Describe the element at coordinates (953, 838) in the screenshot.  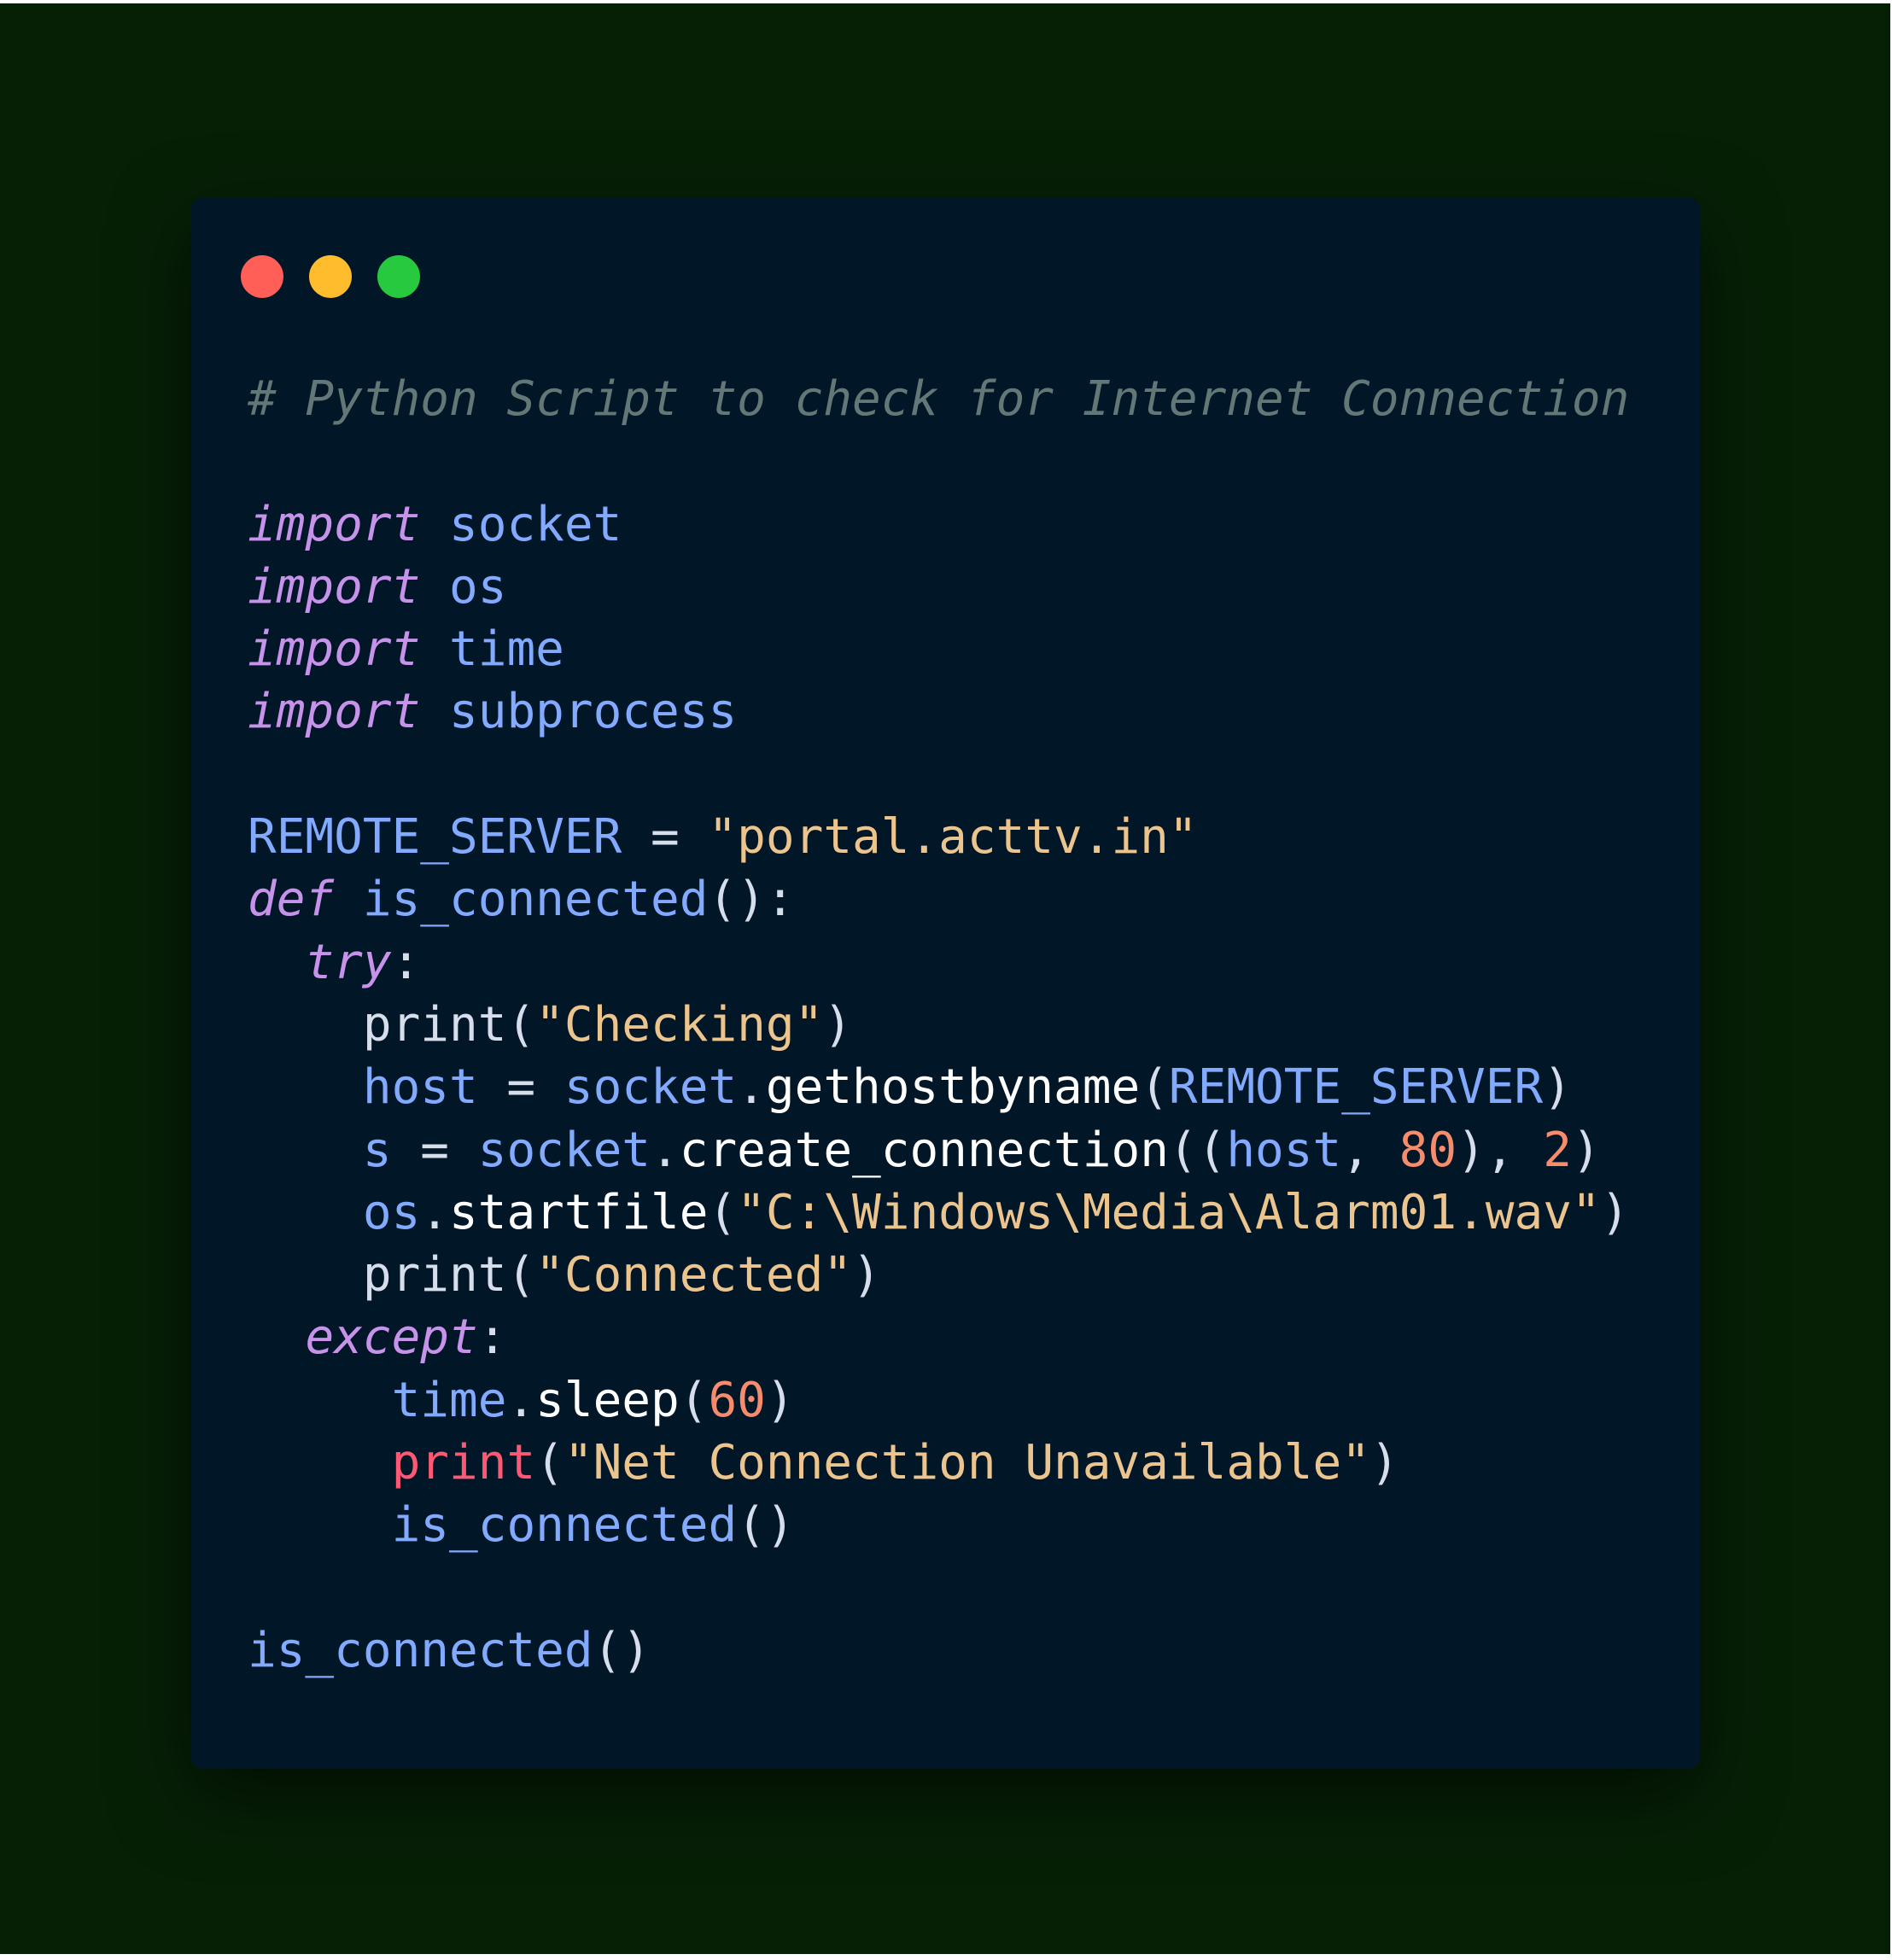
I see `code-token: "portal.acttv.in"` at that location.